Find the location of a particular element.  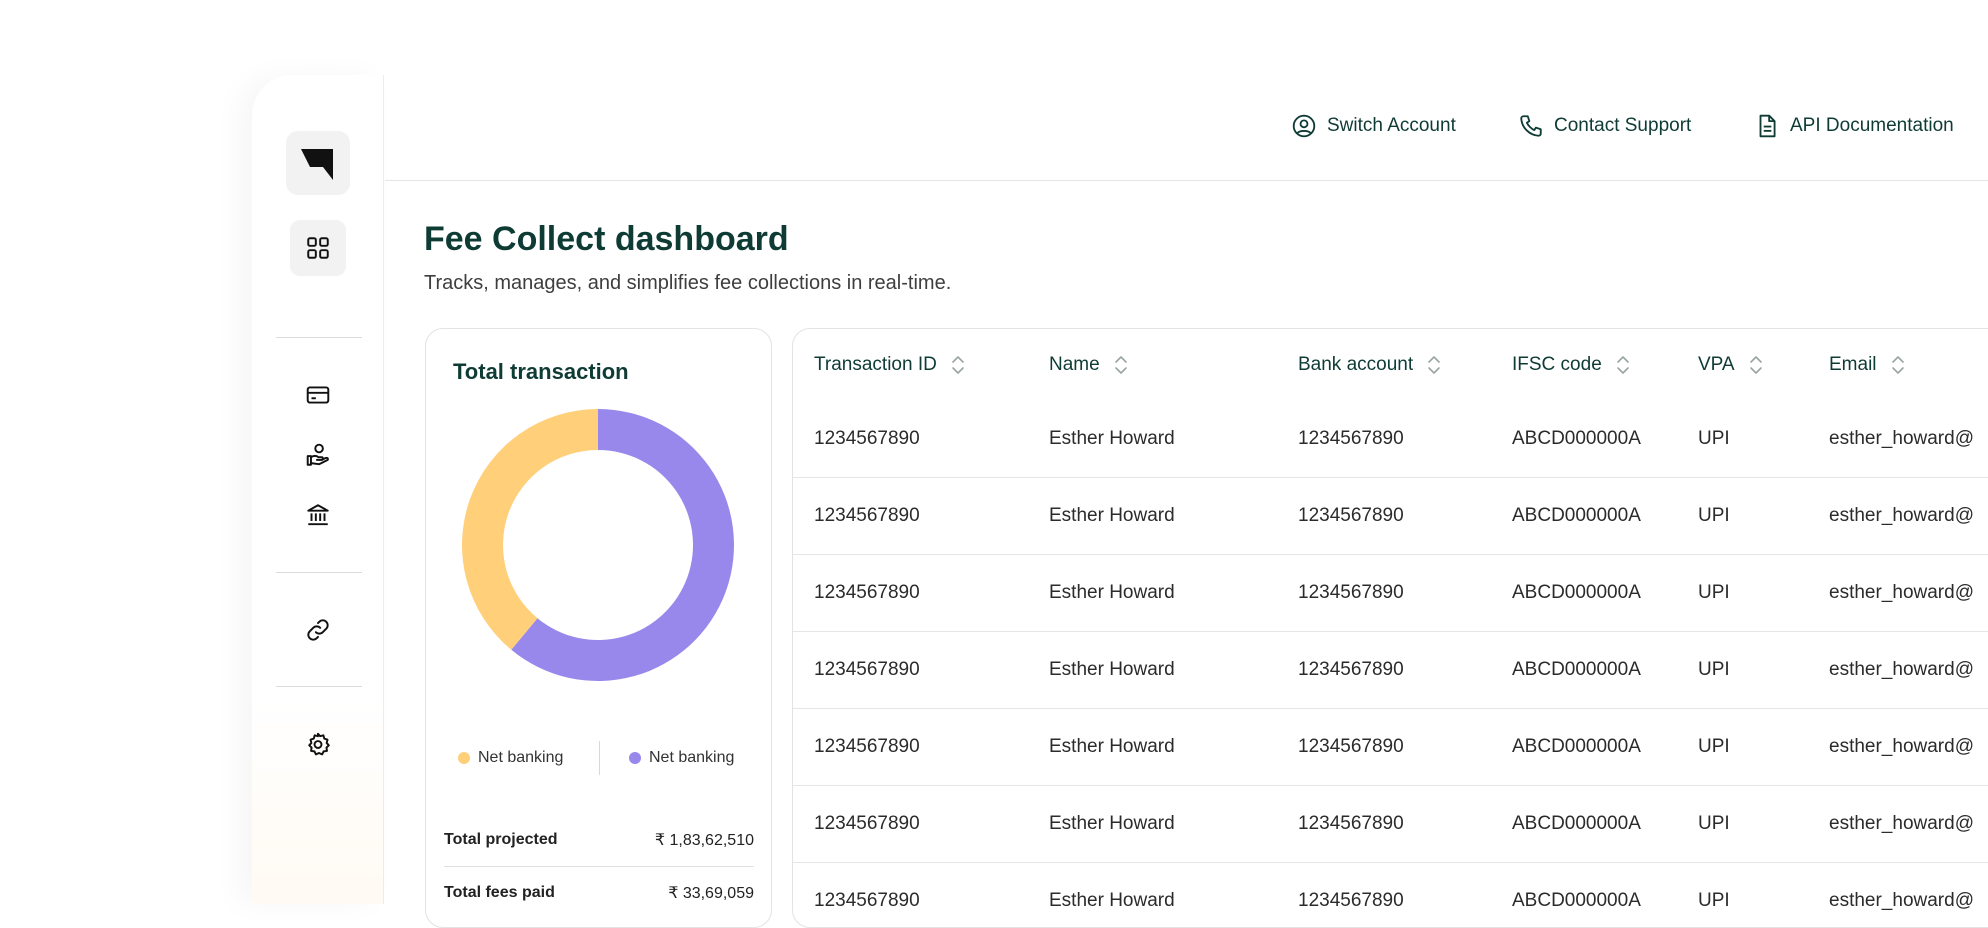

legend-label: Net banking is located at coordinates (692, 757).